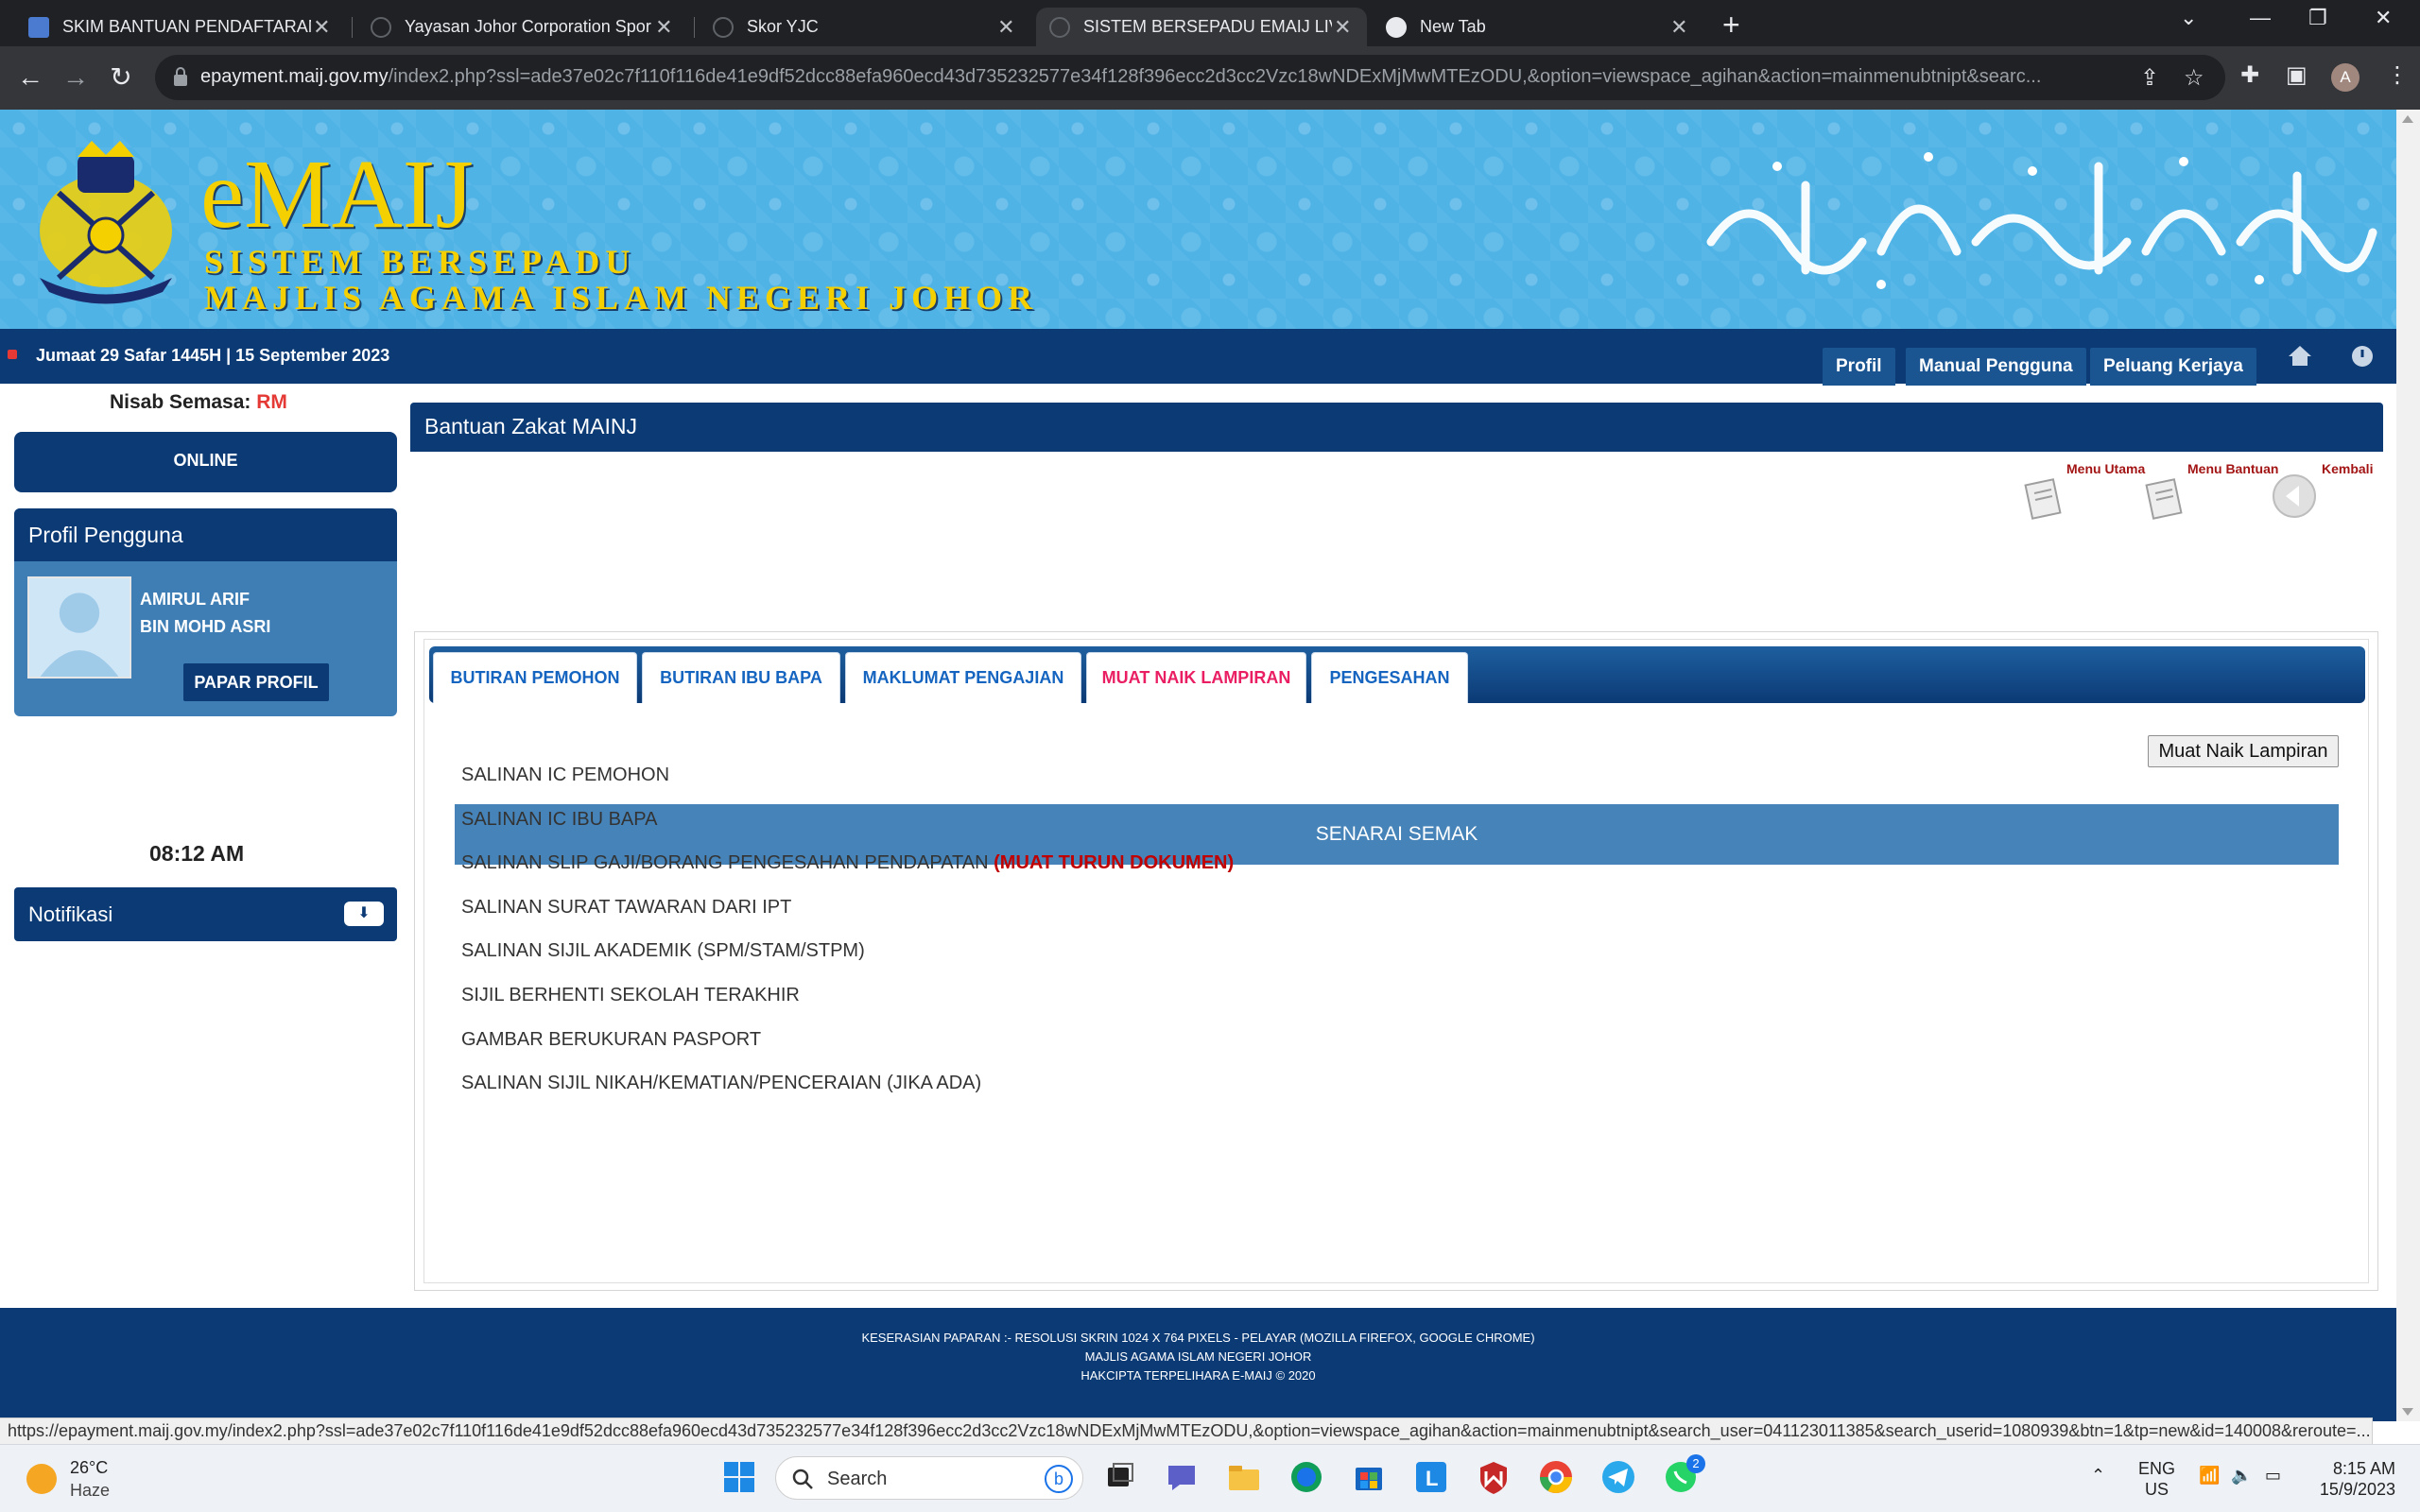 The width and height of the screenshot is (2420, 1512). Describe the element at coordinates (2300, 356) in the screenshot. I see `home-icon` at that location.